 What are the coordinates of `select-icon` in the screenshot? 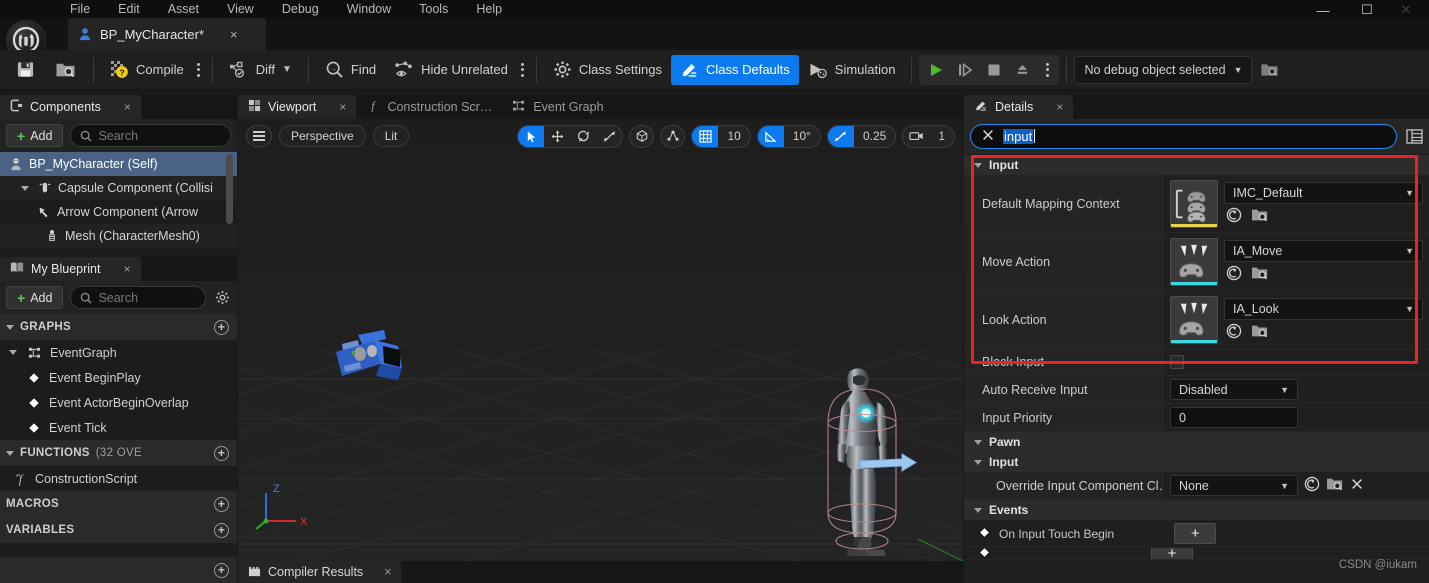 It's located at (531, 136).